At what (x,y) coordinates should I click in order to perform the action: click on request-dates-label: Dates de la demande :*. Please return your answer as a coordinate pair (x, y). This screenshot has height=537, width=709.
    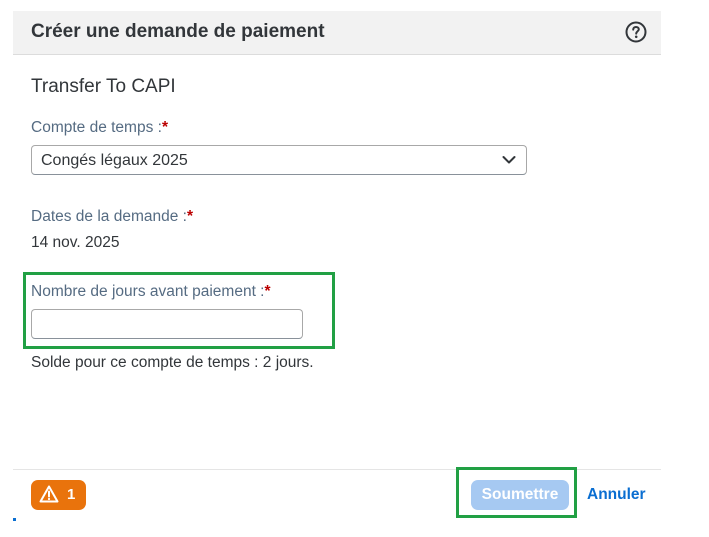
    Looking at the image, I should click on (112, 217).